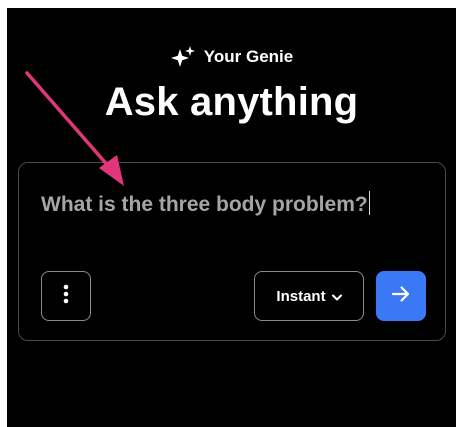 The height and width of the screenshot is (427, 461). I want to click on vertical-dots-icon, so click(66, 296).